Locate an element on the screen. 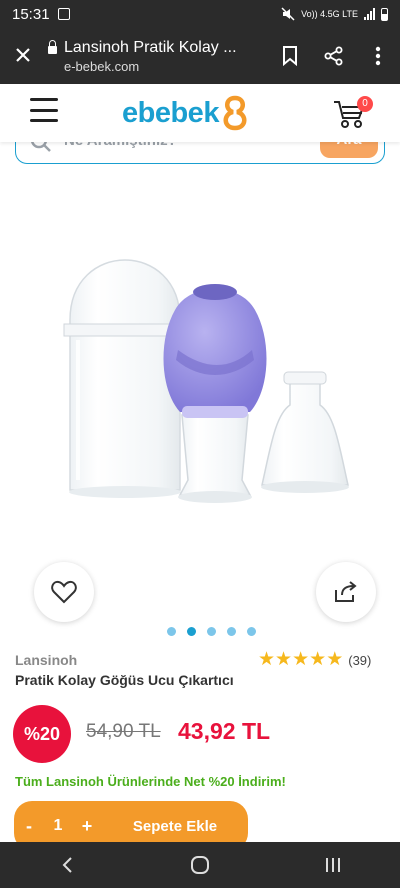 The image size is (400, 888). quantity-increase-button: + is located at coordinates (87, 826).